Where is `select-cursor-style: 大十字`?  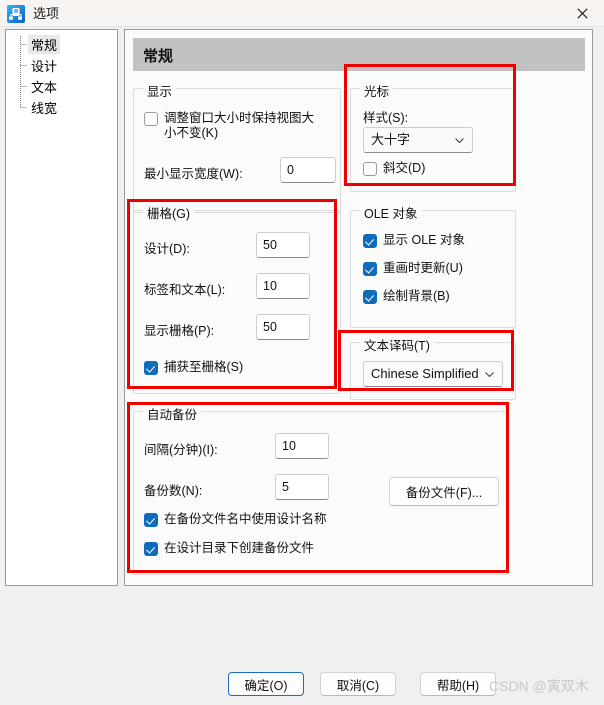
select-cursor-style: 大十字 is located at coordinates (418, 140).